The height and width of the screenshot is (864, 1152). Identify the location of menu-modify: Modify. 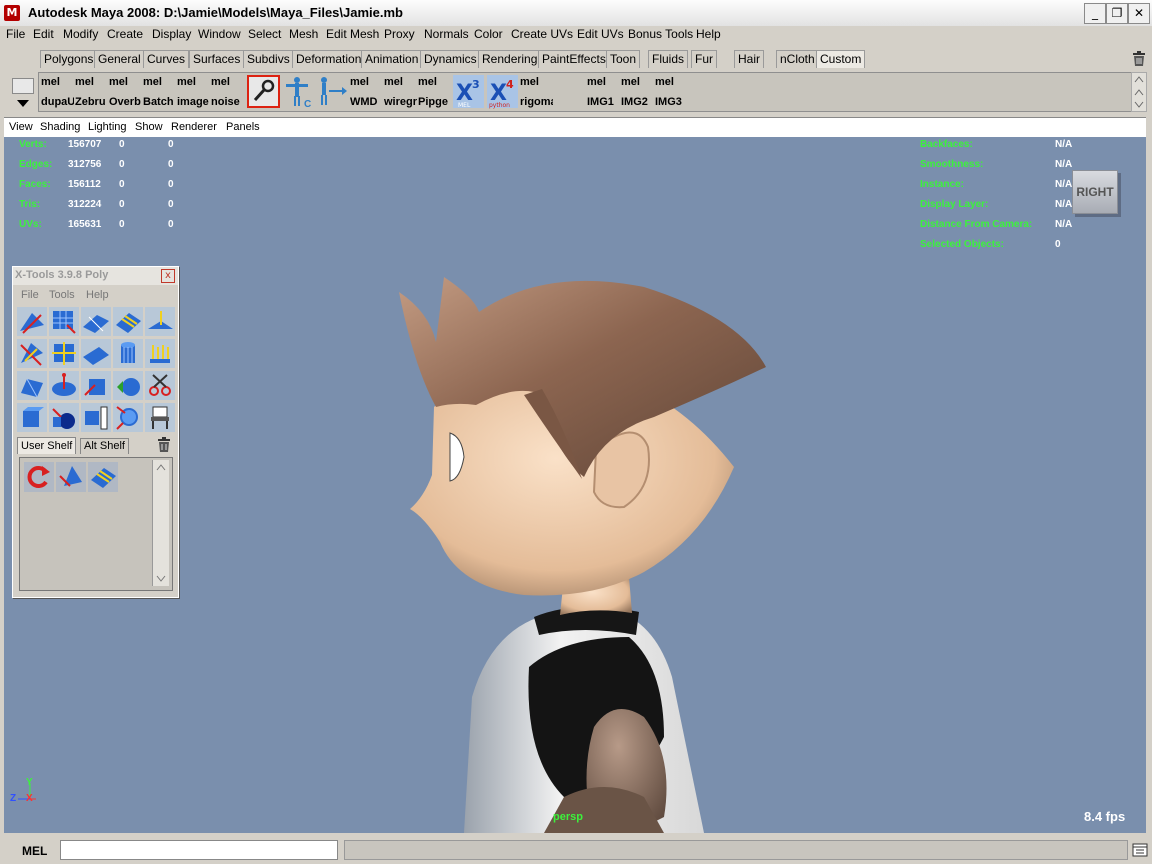
(80, 34).